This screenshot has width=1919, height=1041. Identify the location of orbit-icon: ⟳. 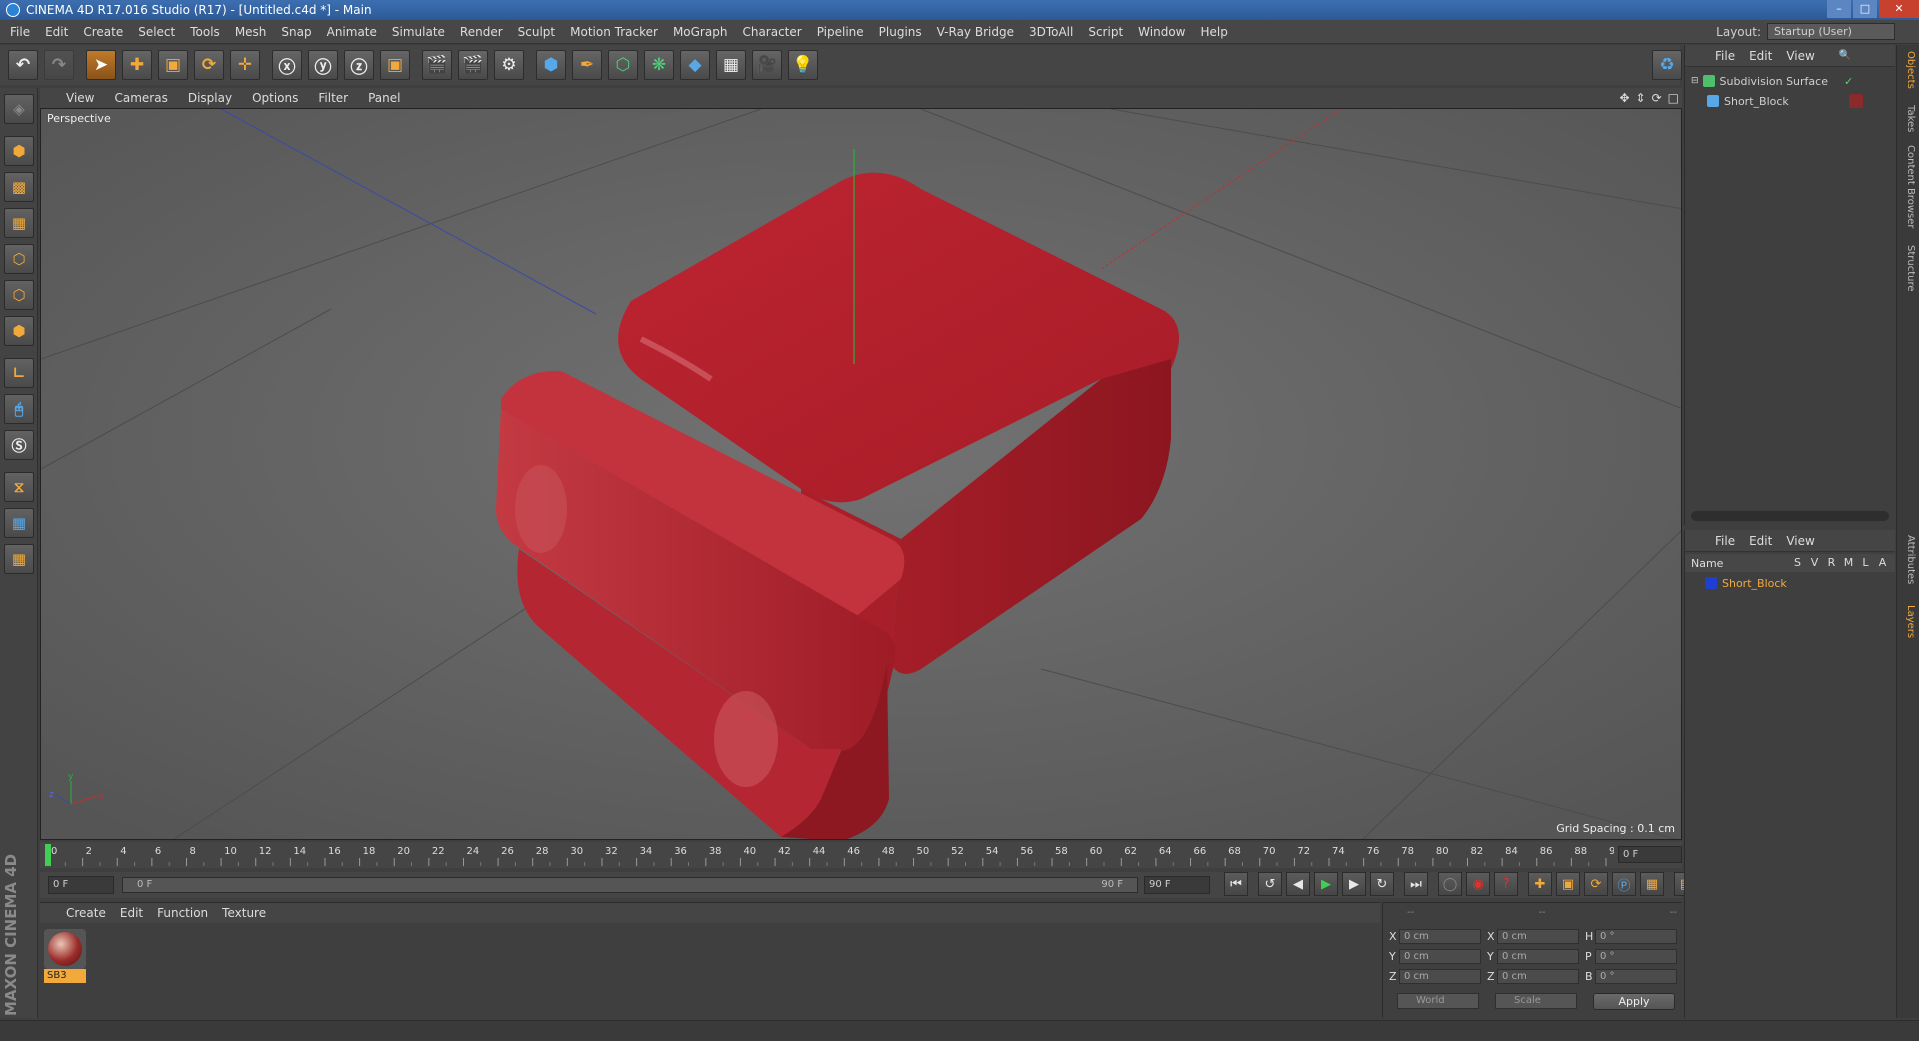
(1657, 98).